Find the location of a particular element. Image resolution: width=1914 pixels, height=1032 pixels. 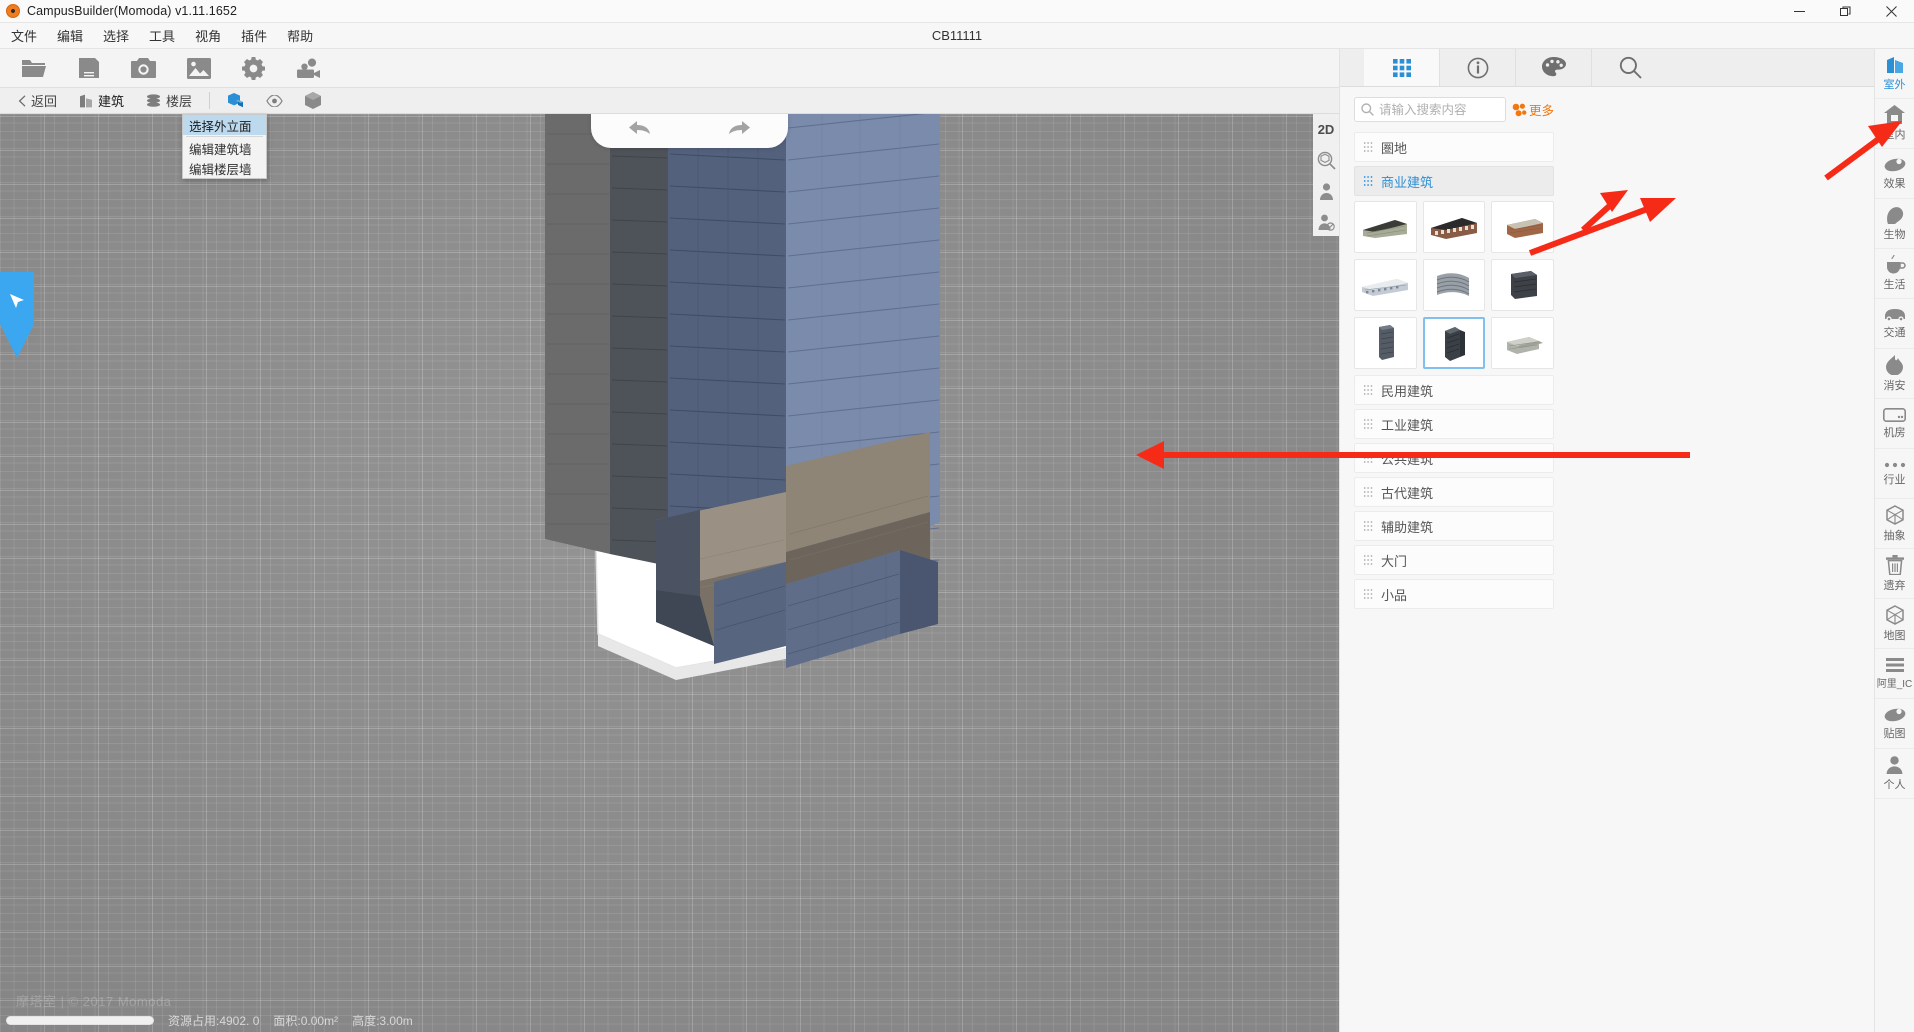

category-item-commercial: 商业建筑 is located at coordinates (1454, 181).